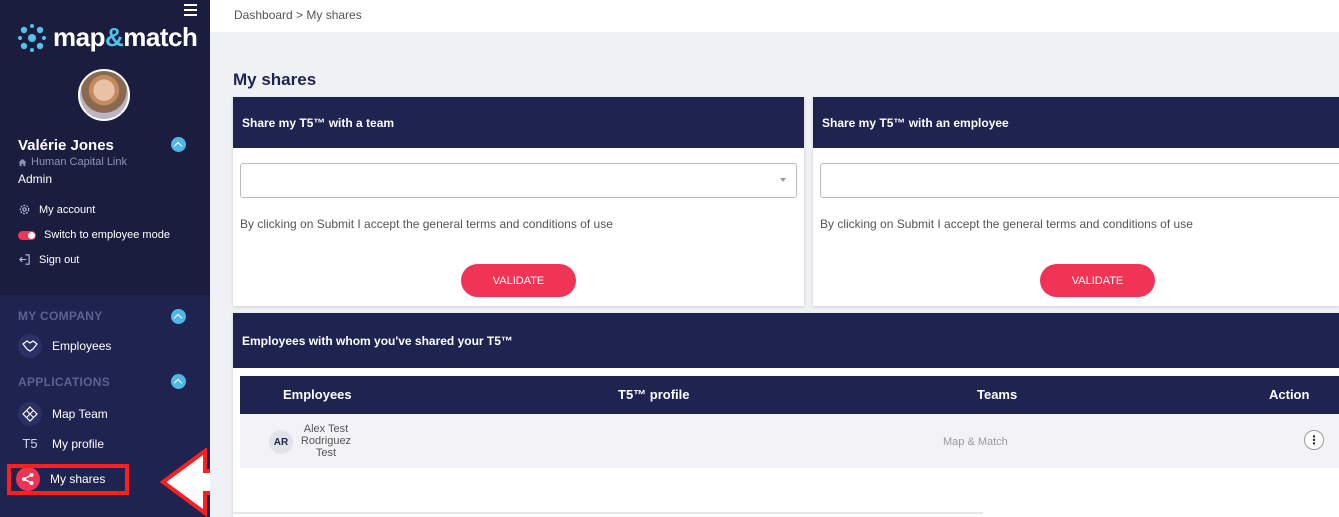 Image resolution: width=1339 pixels, height=517 pixels. Describe the element at coordinates (78, 443) in the screenshot. I see `my-profile-label: My profile` at that location.